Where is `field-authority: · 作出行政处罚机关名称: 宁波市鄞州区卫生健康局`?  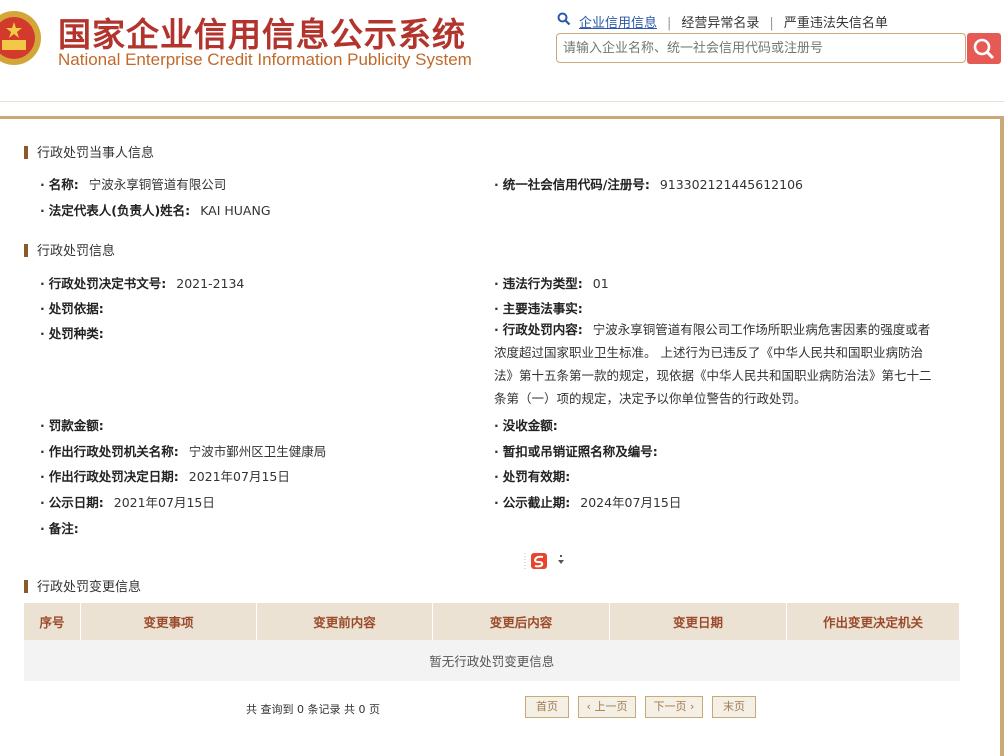
field-authority: · 作出行政处罚机关名称: 宁波市鄞州区卫生健康局 is located at coordinates (183, 451).